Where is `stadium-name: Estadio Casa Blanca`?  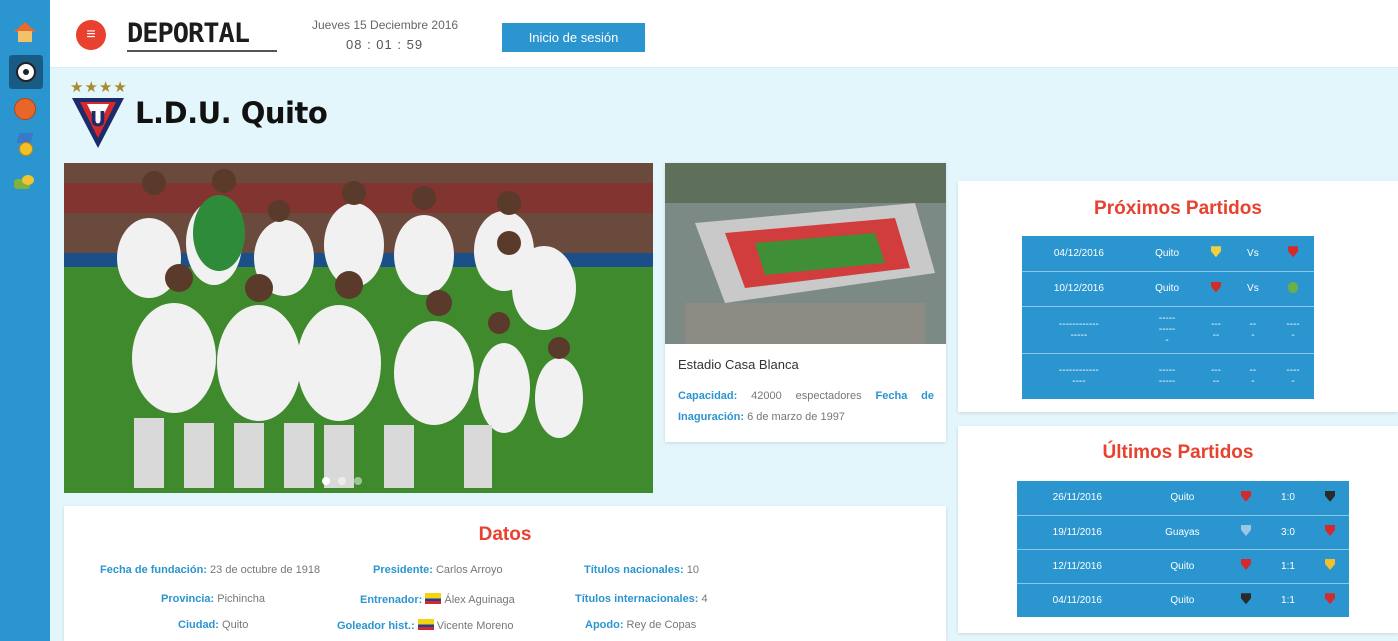 stadium-name: Estadio Casa Blanca is located at coordinates (738, 364).